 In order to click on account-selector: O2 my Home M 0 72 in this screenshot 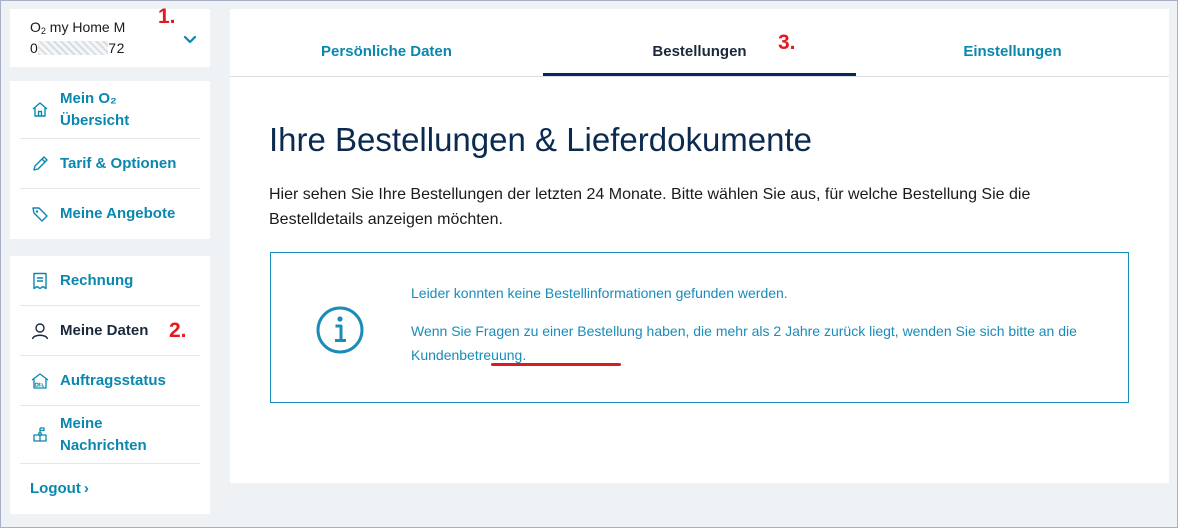, I will do `click(110, 38)`.